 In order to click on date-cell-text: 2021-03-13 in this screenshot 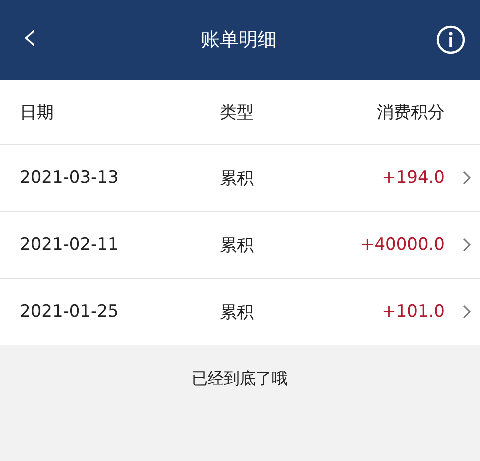, I will do `click(70, 178)`.